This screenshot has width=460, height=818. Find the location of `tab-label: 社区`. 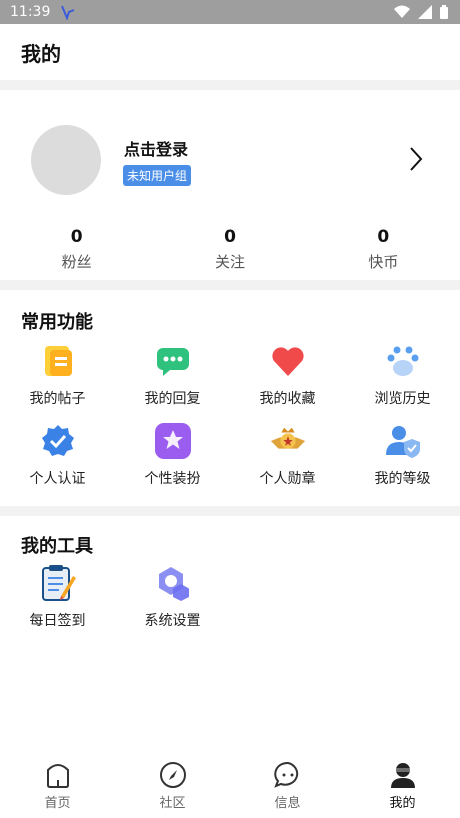

tab-label: 社区 is located at coordinates (172, 803).